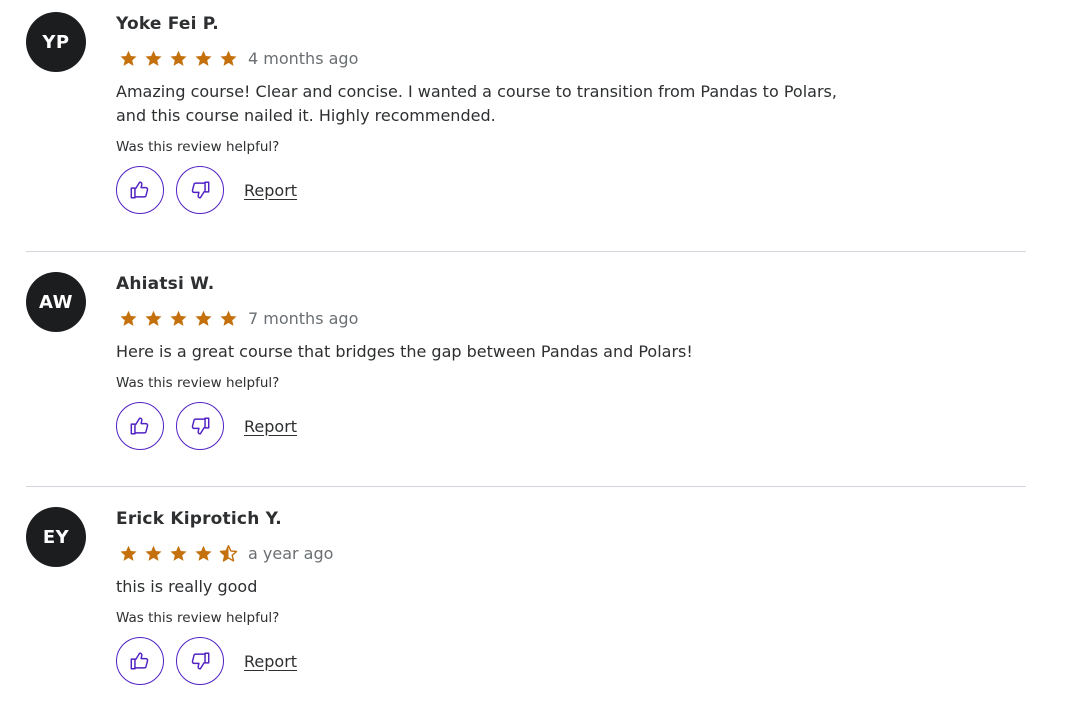  Describe the element at coordinates (291, 553) in the screenshot. I see `review-date: a year ago` at that location.